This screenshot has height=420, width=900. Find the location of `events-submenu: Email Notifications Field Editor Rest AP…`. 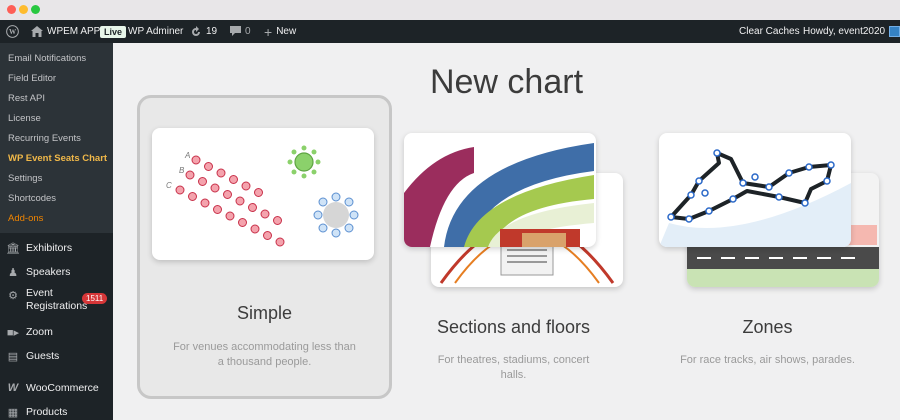

events-submenu: Email Notifications Field Editor Rest AP… is located at coordinates (56, 138).